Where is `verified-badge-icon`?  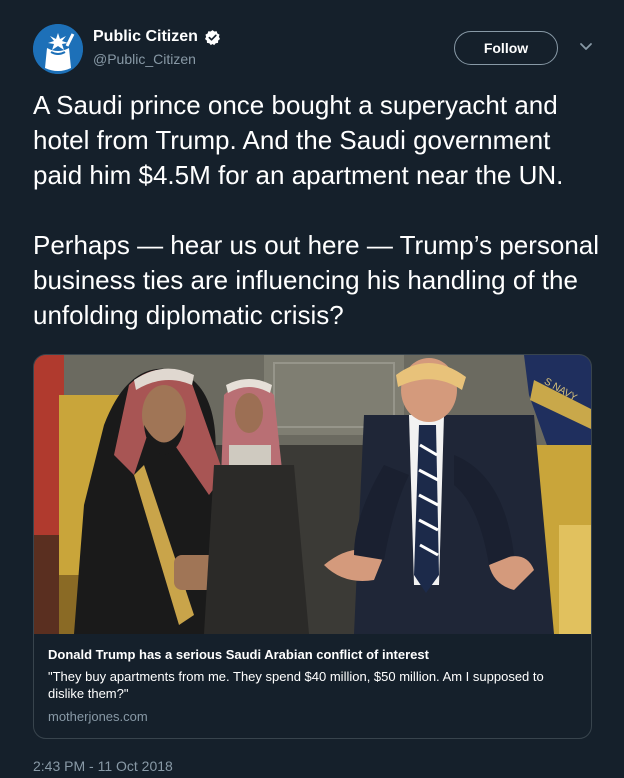
verified-badge-icon is located at coordinates (212, 37).